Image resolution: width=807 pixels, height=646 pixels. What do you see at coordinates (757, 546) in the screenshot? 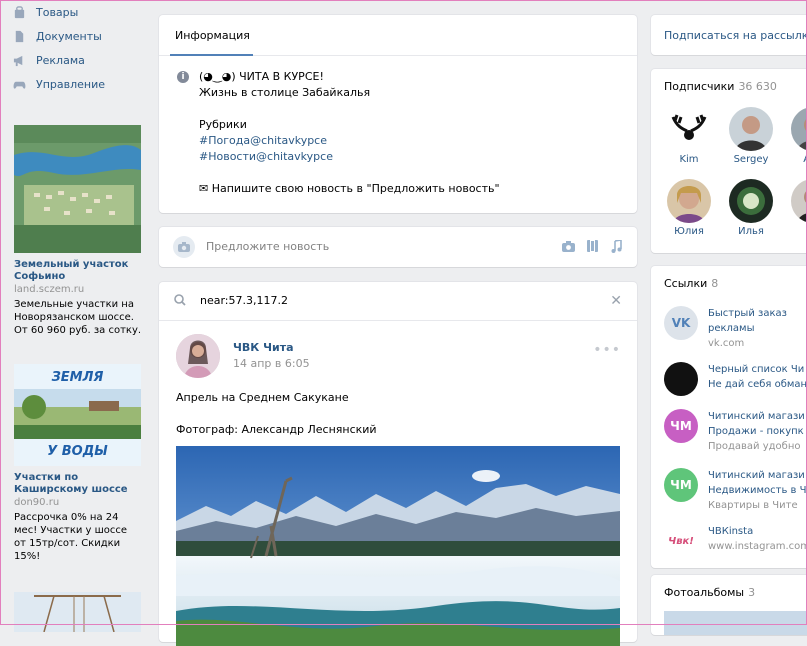
I see `link-subtitle: www.instagram.com` at bounding box center [757, 546].